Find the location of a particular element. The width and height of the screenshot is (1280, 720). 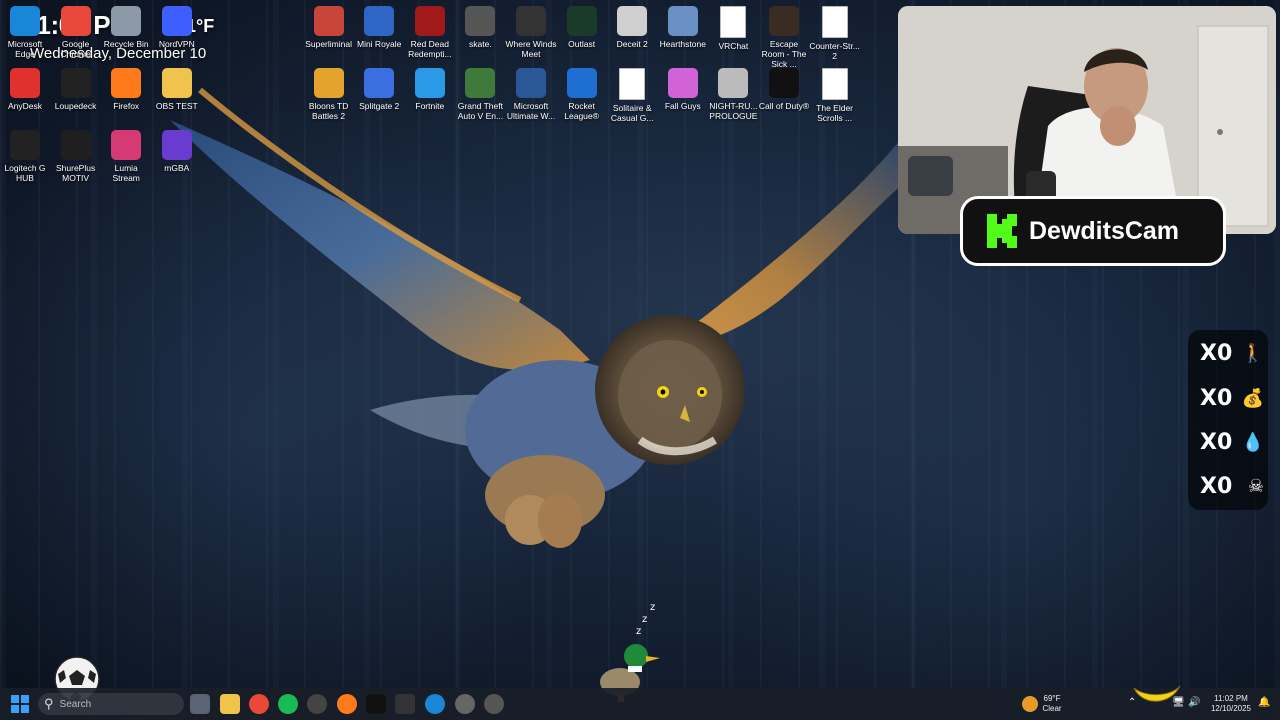

counter-row: X0 💰 is located at coordinates (1232, 398).